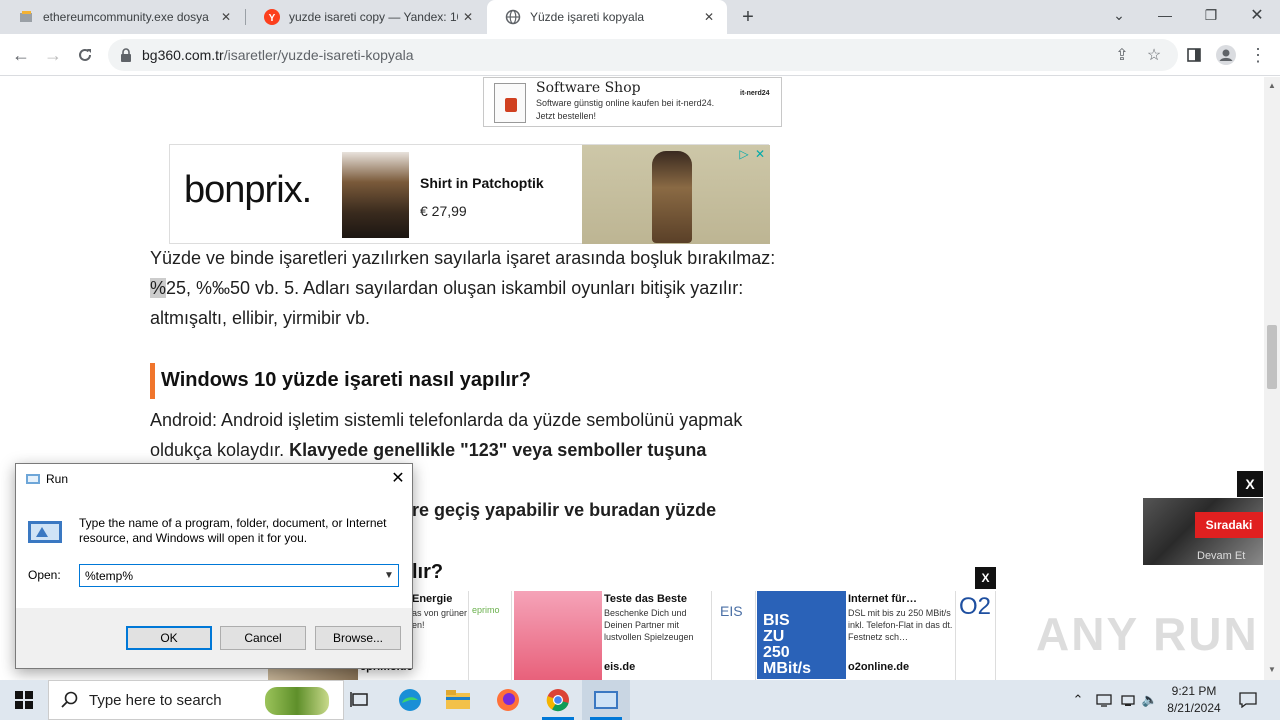  I want to click on highlighted-percent: %, so click(158, 288).